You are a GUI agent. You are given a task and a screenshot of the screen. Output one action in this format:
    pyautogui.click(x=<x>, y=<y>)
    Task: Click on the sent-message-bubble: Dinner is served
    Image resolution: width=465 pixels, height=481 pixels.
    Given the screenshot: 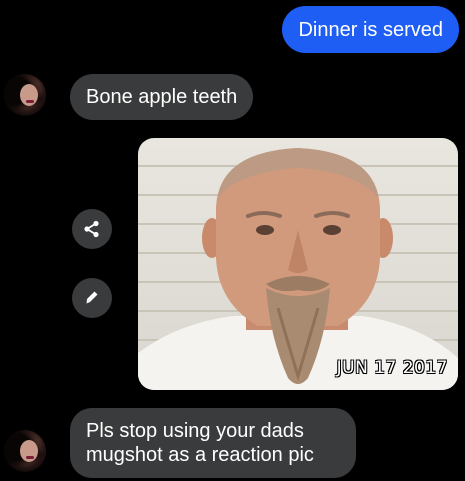 What is the action you would take?
    pyautogui.click(x=370, y=29)
    